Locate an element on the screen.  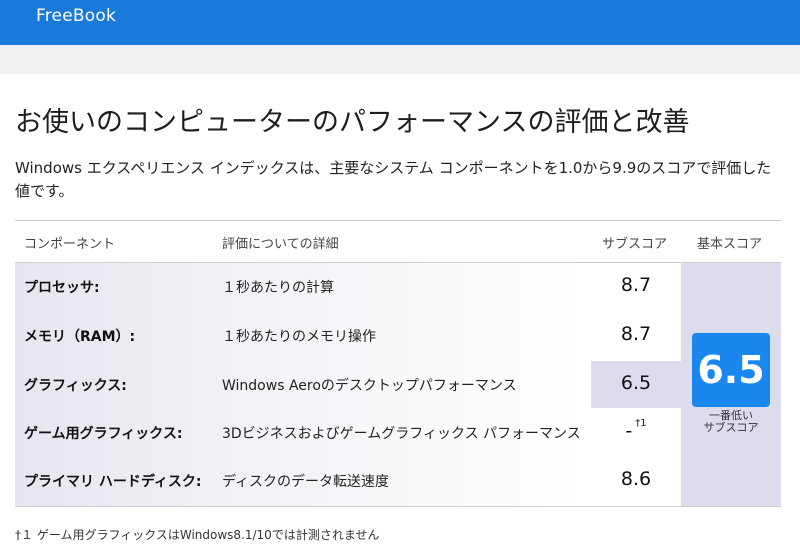
component-name: プロセッサ: is located at coordinates (62, 288).